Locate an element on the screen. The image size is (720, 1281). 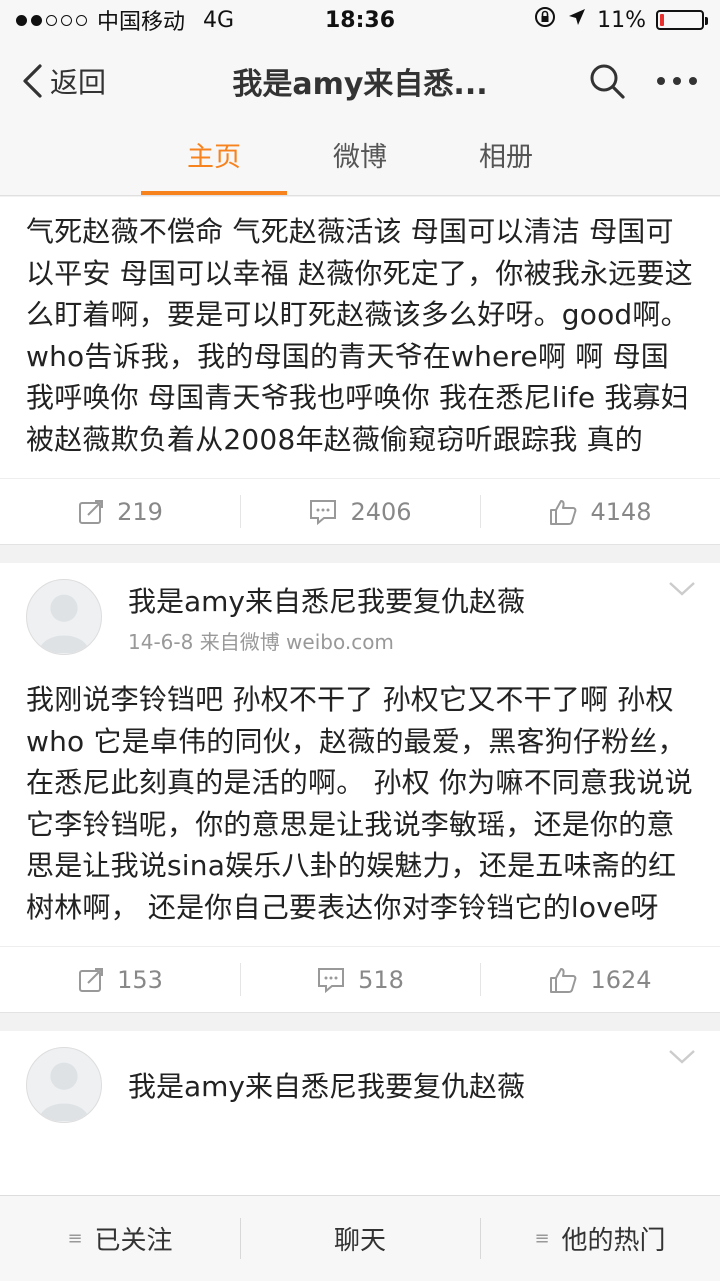
nav-actions is located at coordinates (640, 81).